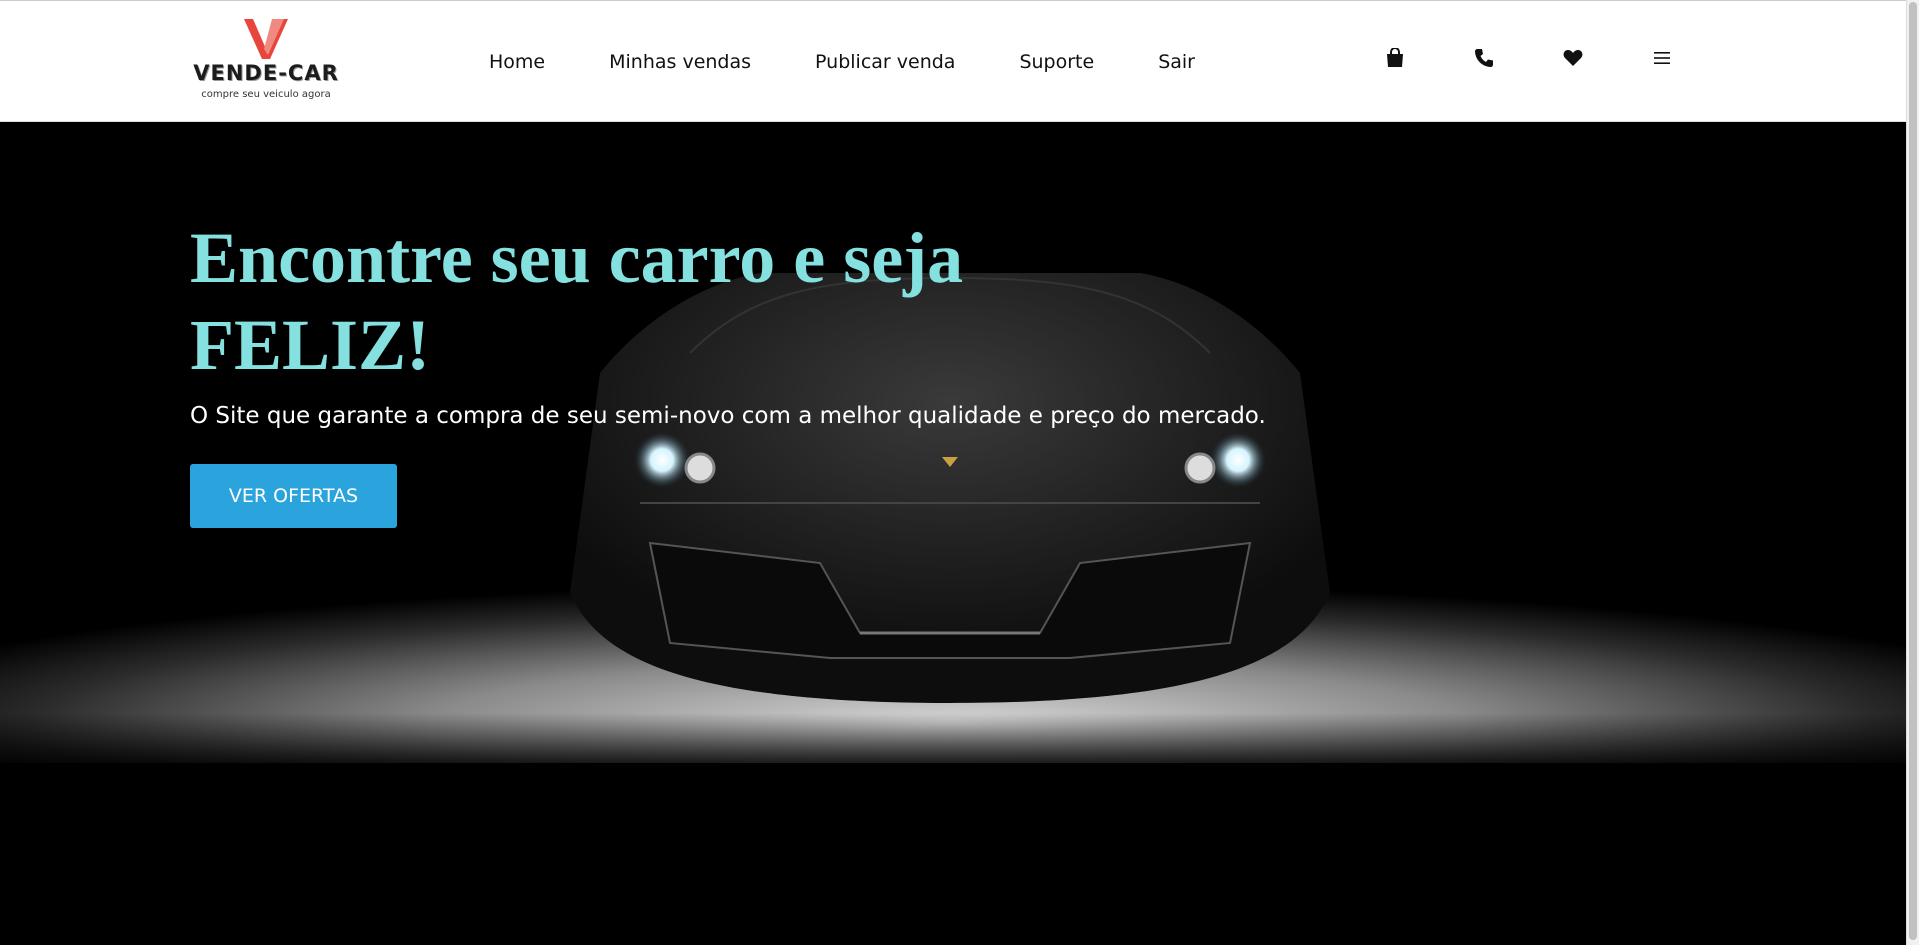 The height and width of the screenshot is (945, 1919). I want to click on phone-icon, so click(1484, 58).